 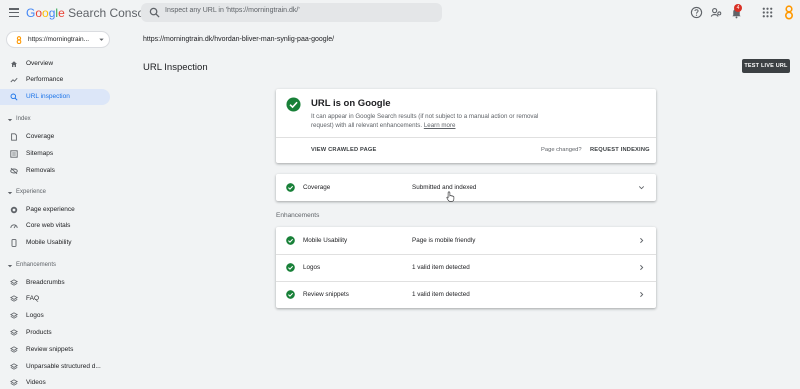 What do you see at coordinates (40, 170) in the screenshot?
I see `sidebar-item-label: Removals` at bounding box center [40, 170].